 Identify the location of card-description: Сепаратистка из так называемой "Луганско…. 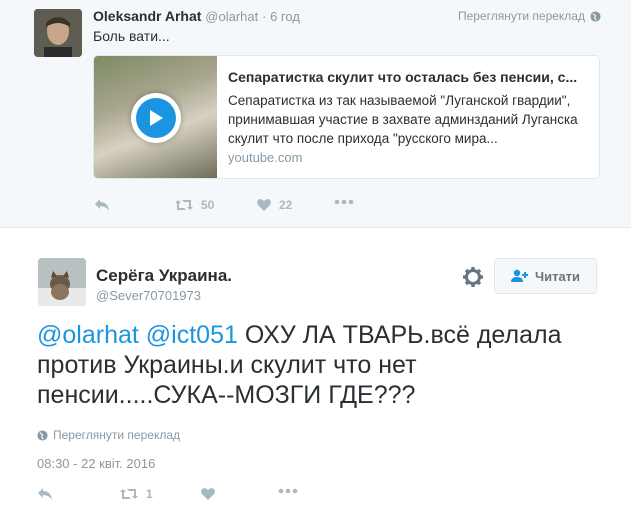
(403, 119).